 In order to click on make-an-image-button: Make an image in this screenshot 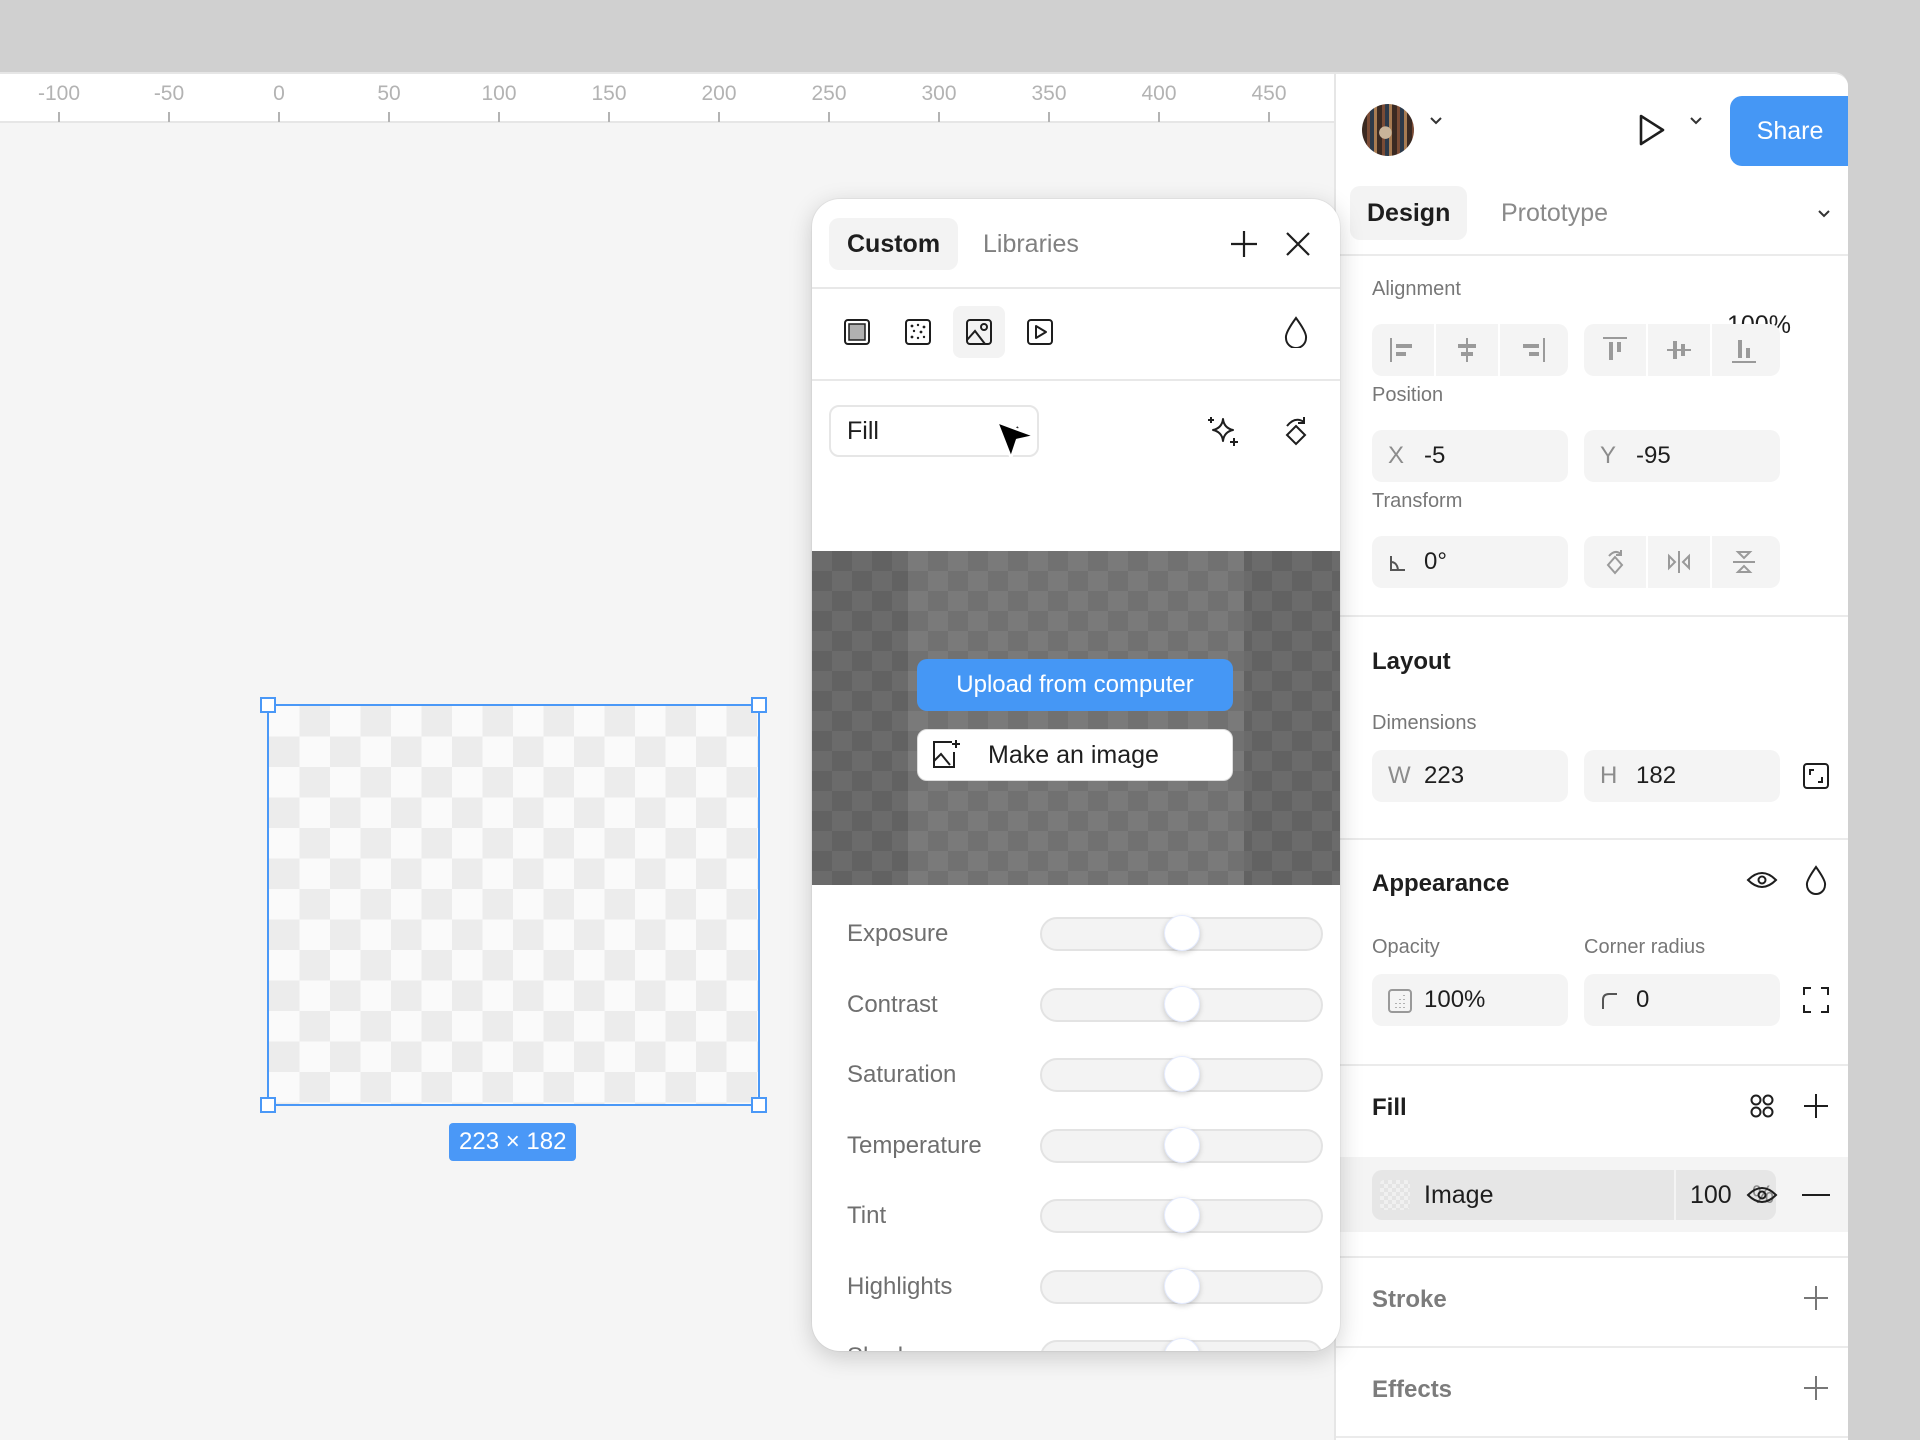, I will do `click(1075, 755)`.